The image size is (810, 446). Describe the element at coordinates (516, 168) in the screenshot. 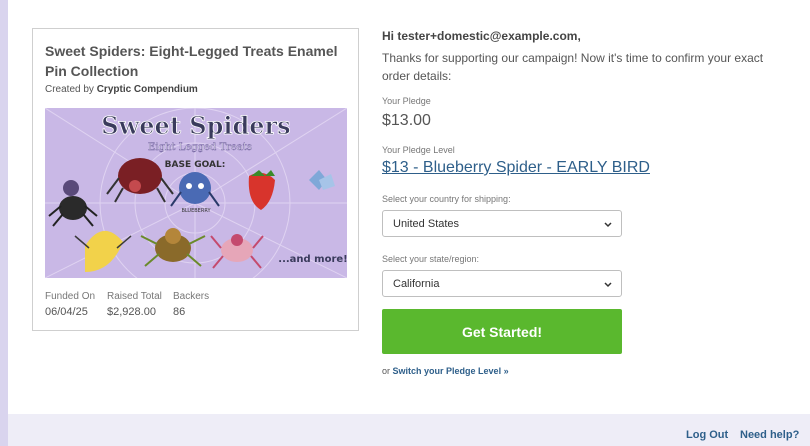

I see `pledge-level-link: $13 - Blueberry Spider - EARLY BIRD` at that location.